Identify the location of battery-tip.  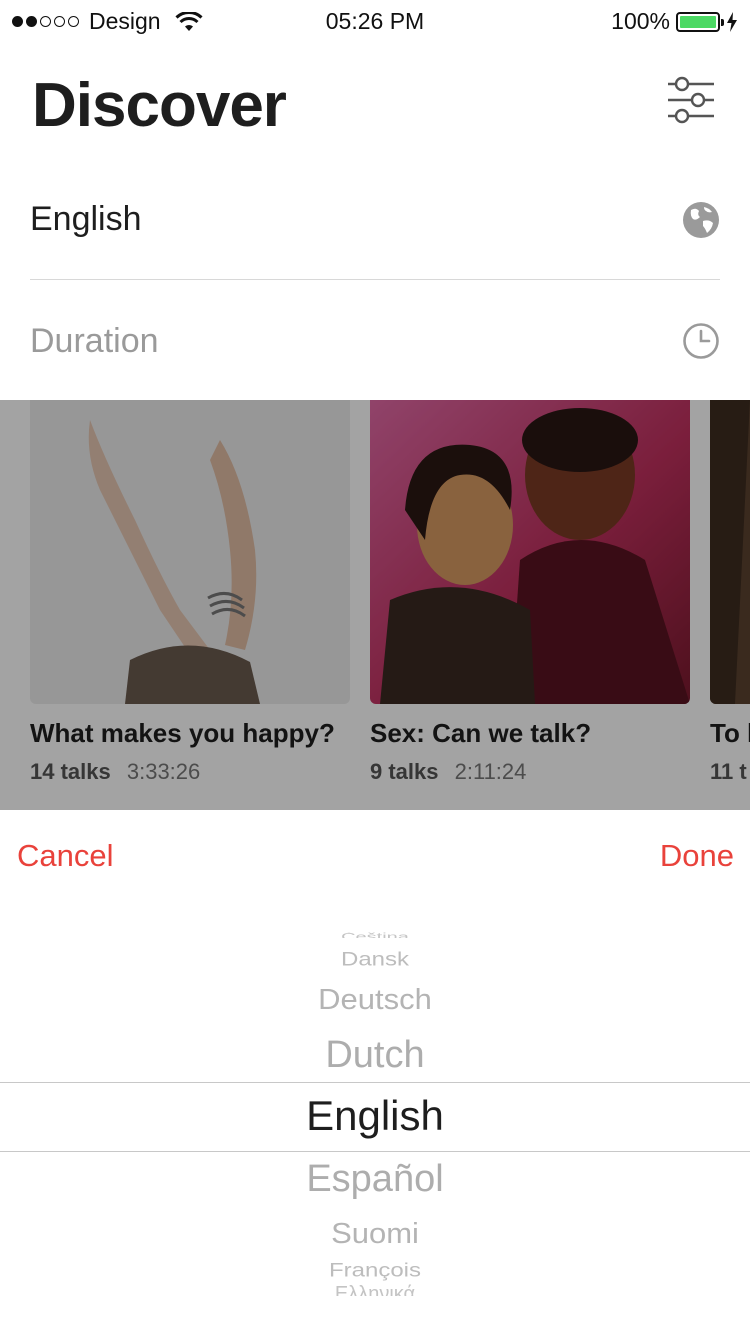
(722, 22).